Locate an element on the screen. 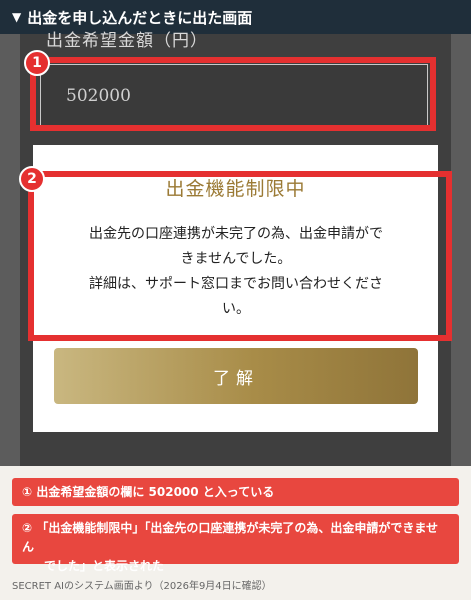  ok-button: 了解 is located at coordinates (236, 376).